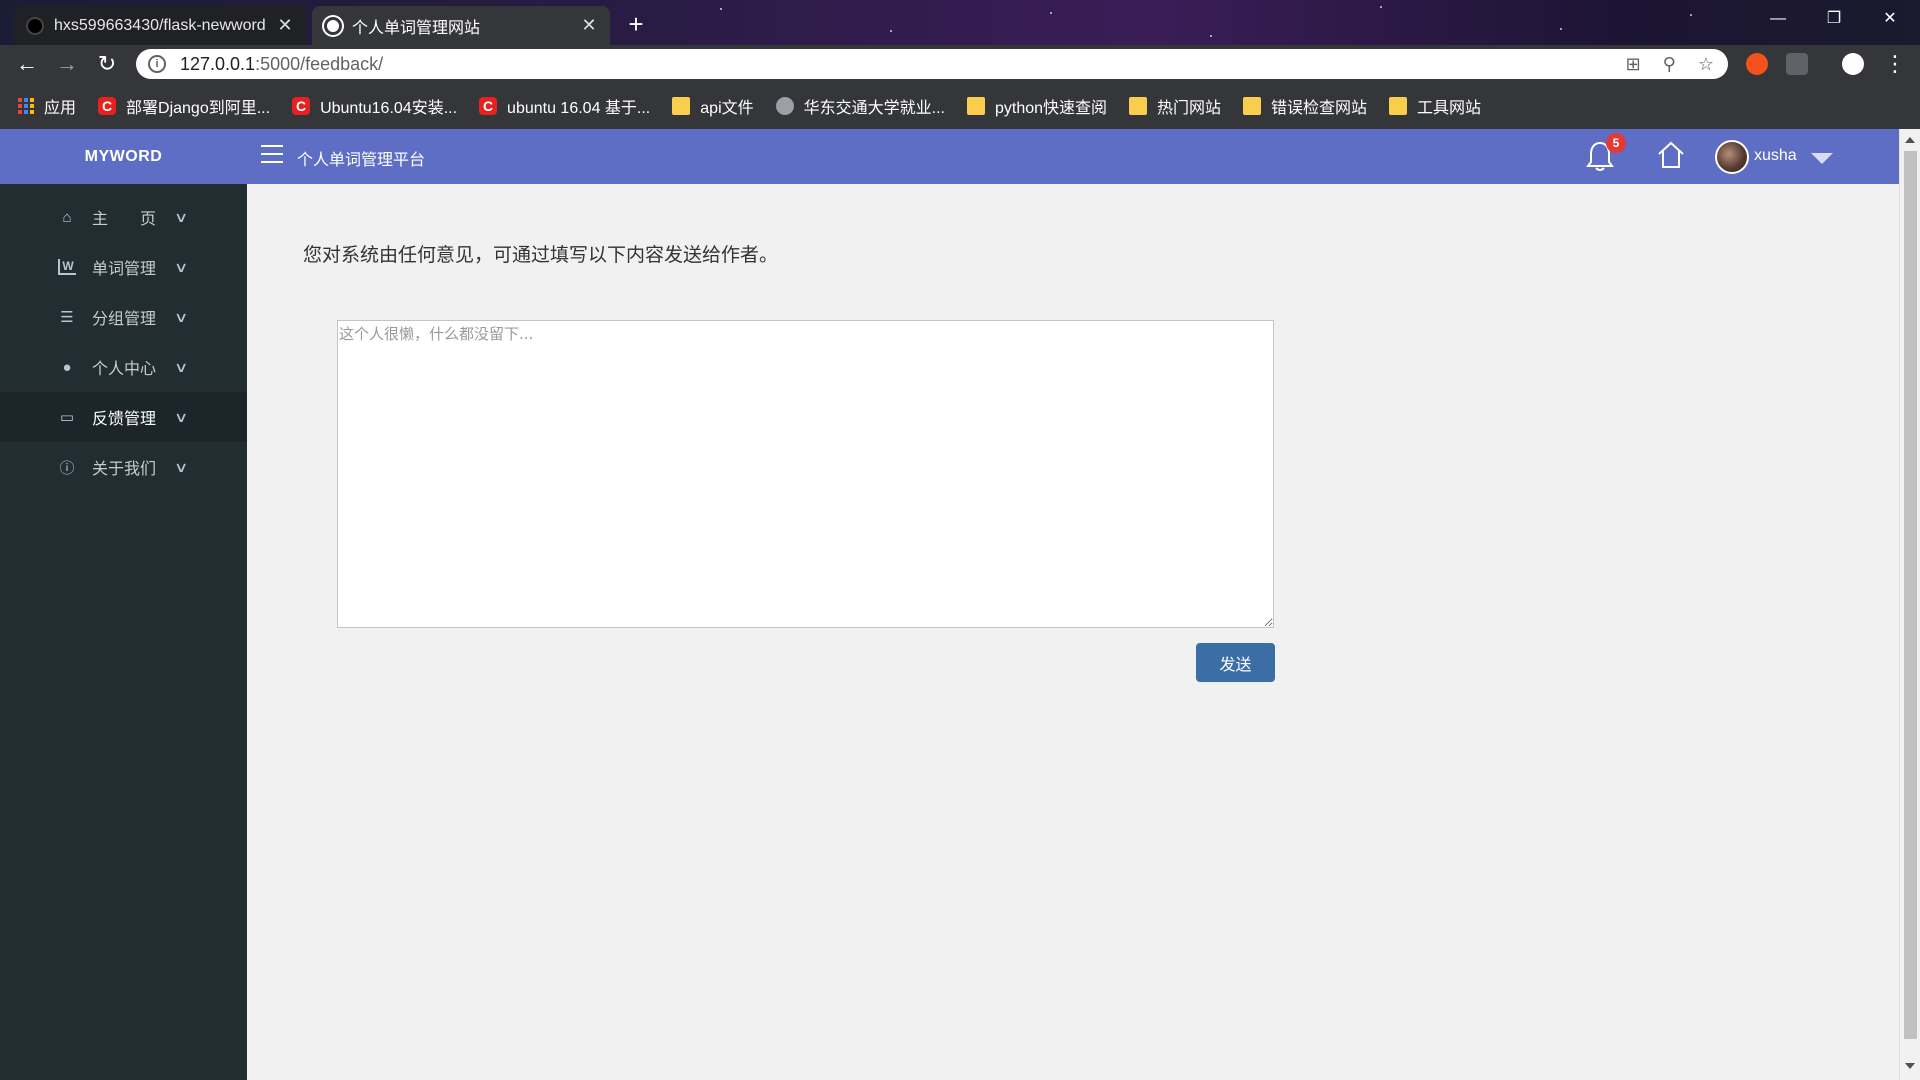  What do you see at coordinates (805, 474) in the screenshot?
I see `feedback-textarea` at bounding box center [805, 474].